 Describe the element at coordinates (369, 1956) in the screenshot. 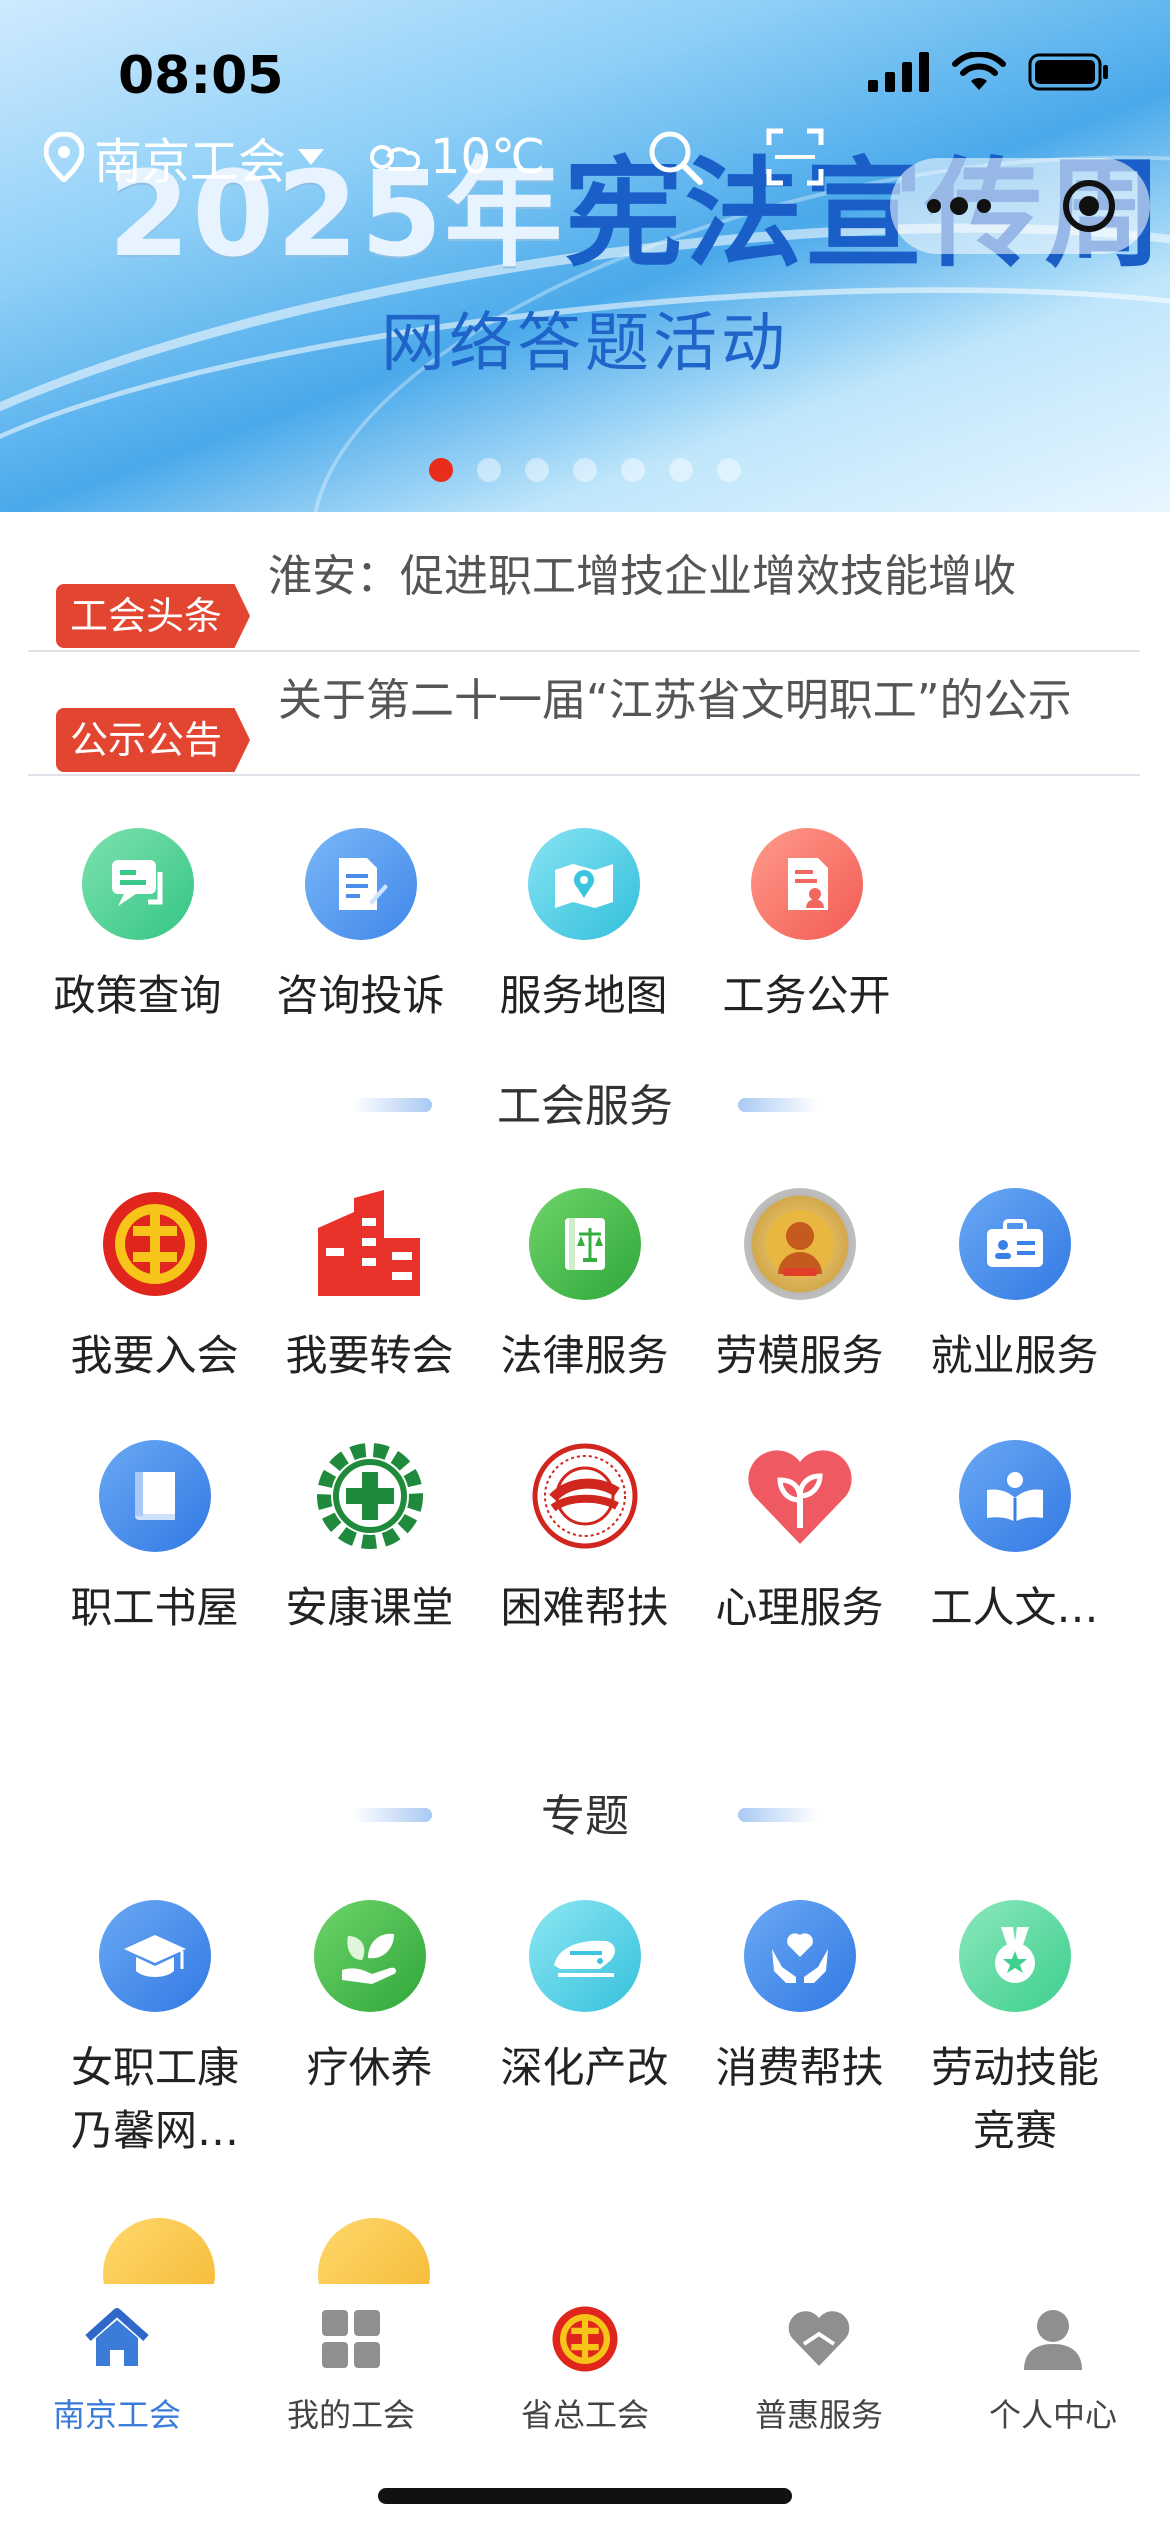

I see `leaf-hand-icon` at that location.